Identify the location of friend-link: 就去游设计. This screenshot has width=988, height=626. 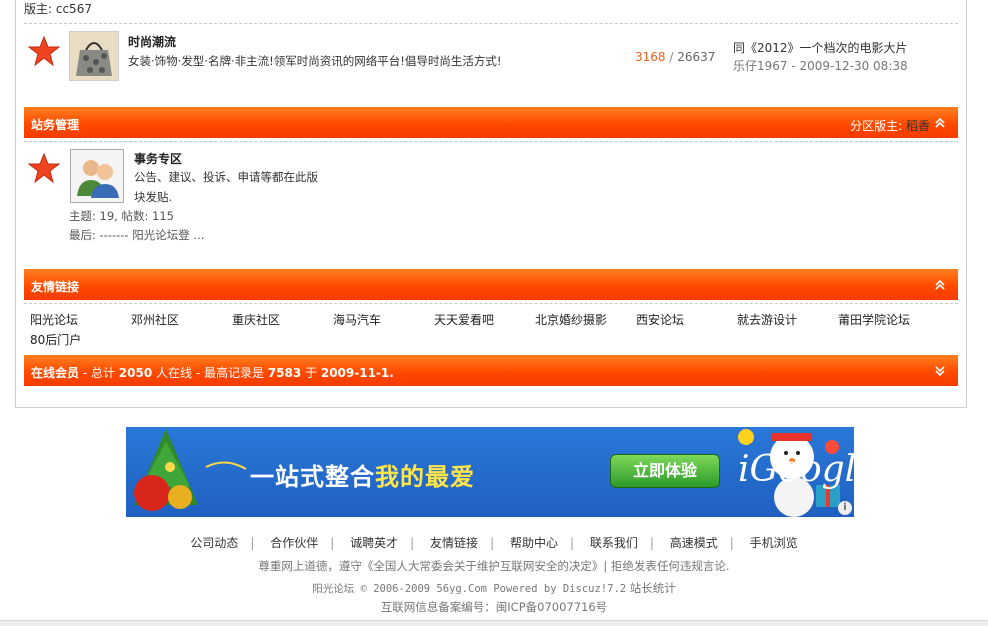
(767, 319).